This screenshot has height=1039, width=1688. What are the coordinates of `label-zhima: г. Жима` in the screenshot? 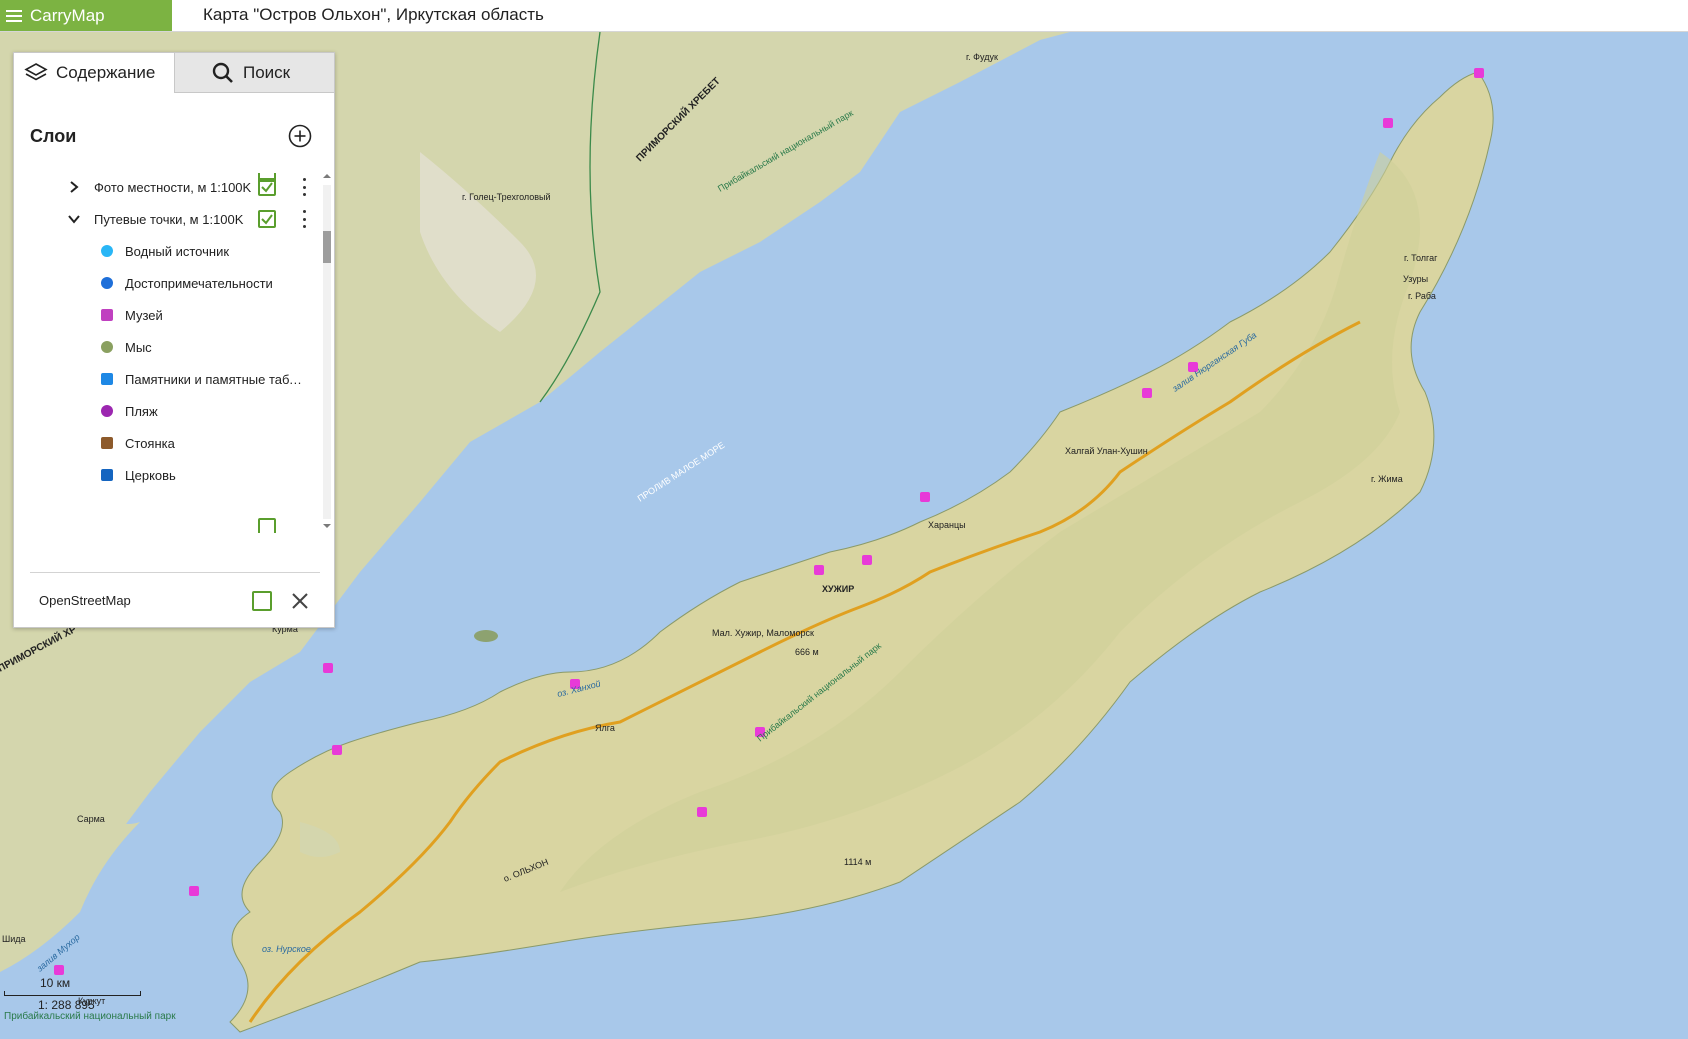 It's located at (1387, 479).